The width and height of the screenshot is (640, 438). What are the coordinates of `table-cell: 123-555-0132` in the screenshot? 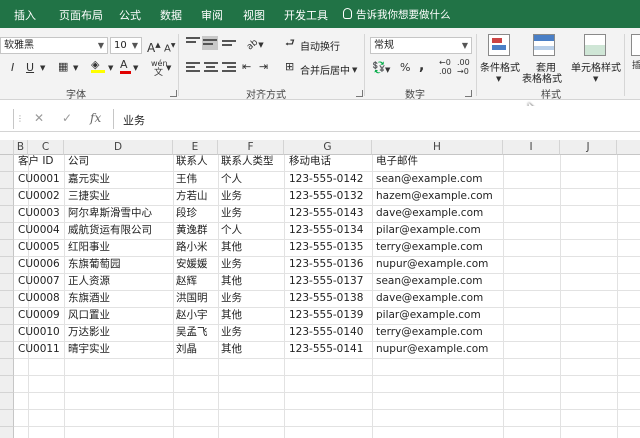 It's located at (326, 196).